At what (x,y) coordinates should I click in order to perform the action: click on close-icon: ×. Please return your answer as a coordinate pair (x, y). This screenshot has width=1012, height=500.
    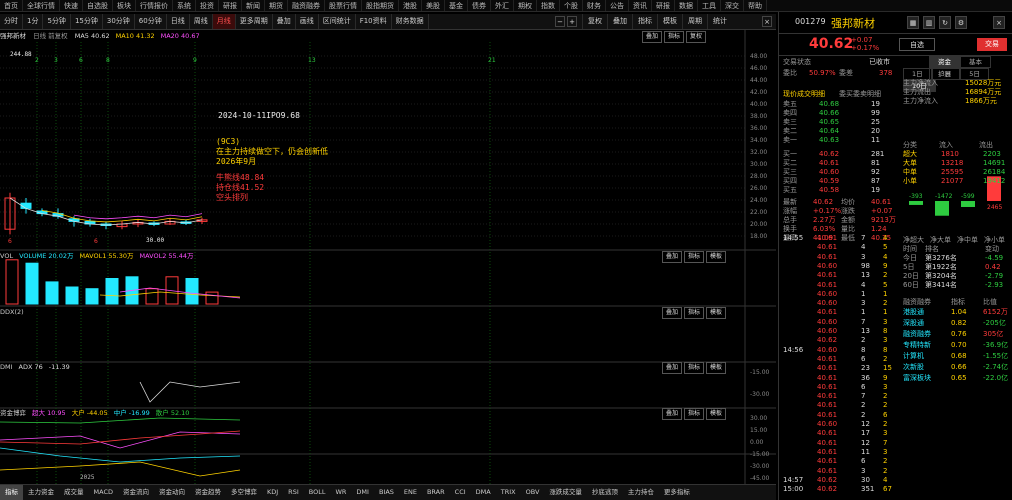
    Looking at the image, I should click on (767, 21).